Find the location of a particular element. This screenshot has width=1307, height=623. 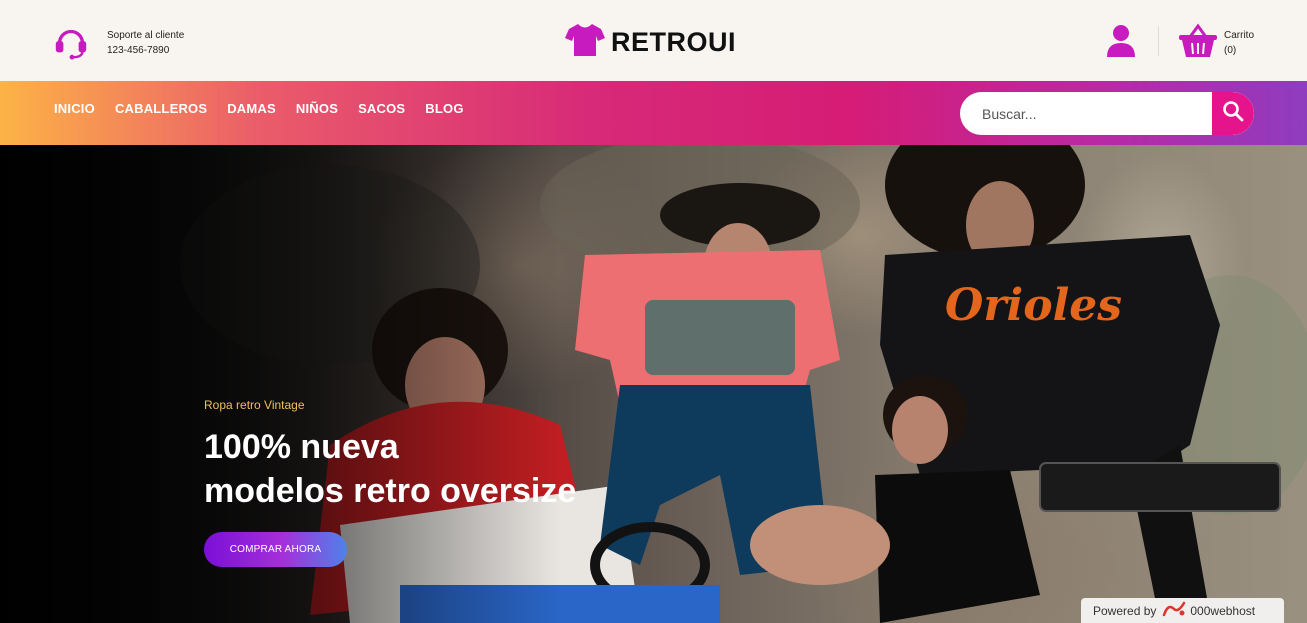

webhost-logo-icon is located at coordinates (1173, 610).